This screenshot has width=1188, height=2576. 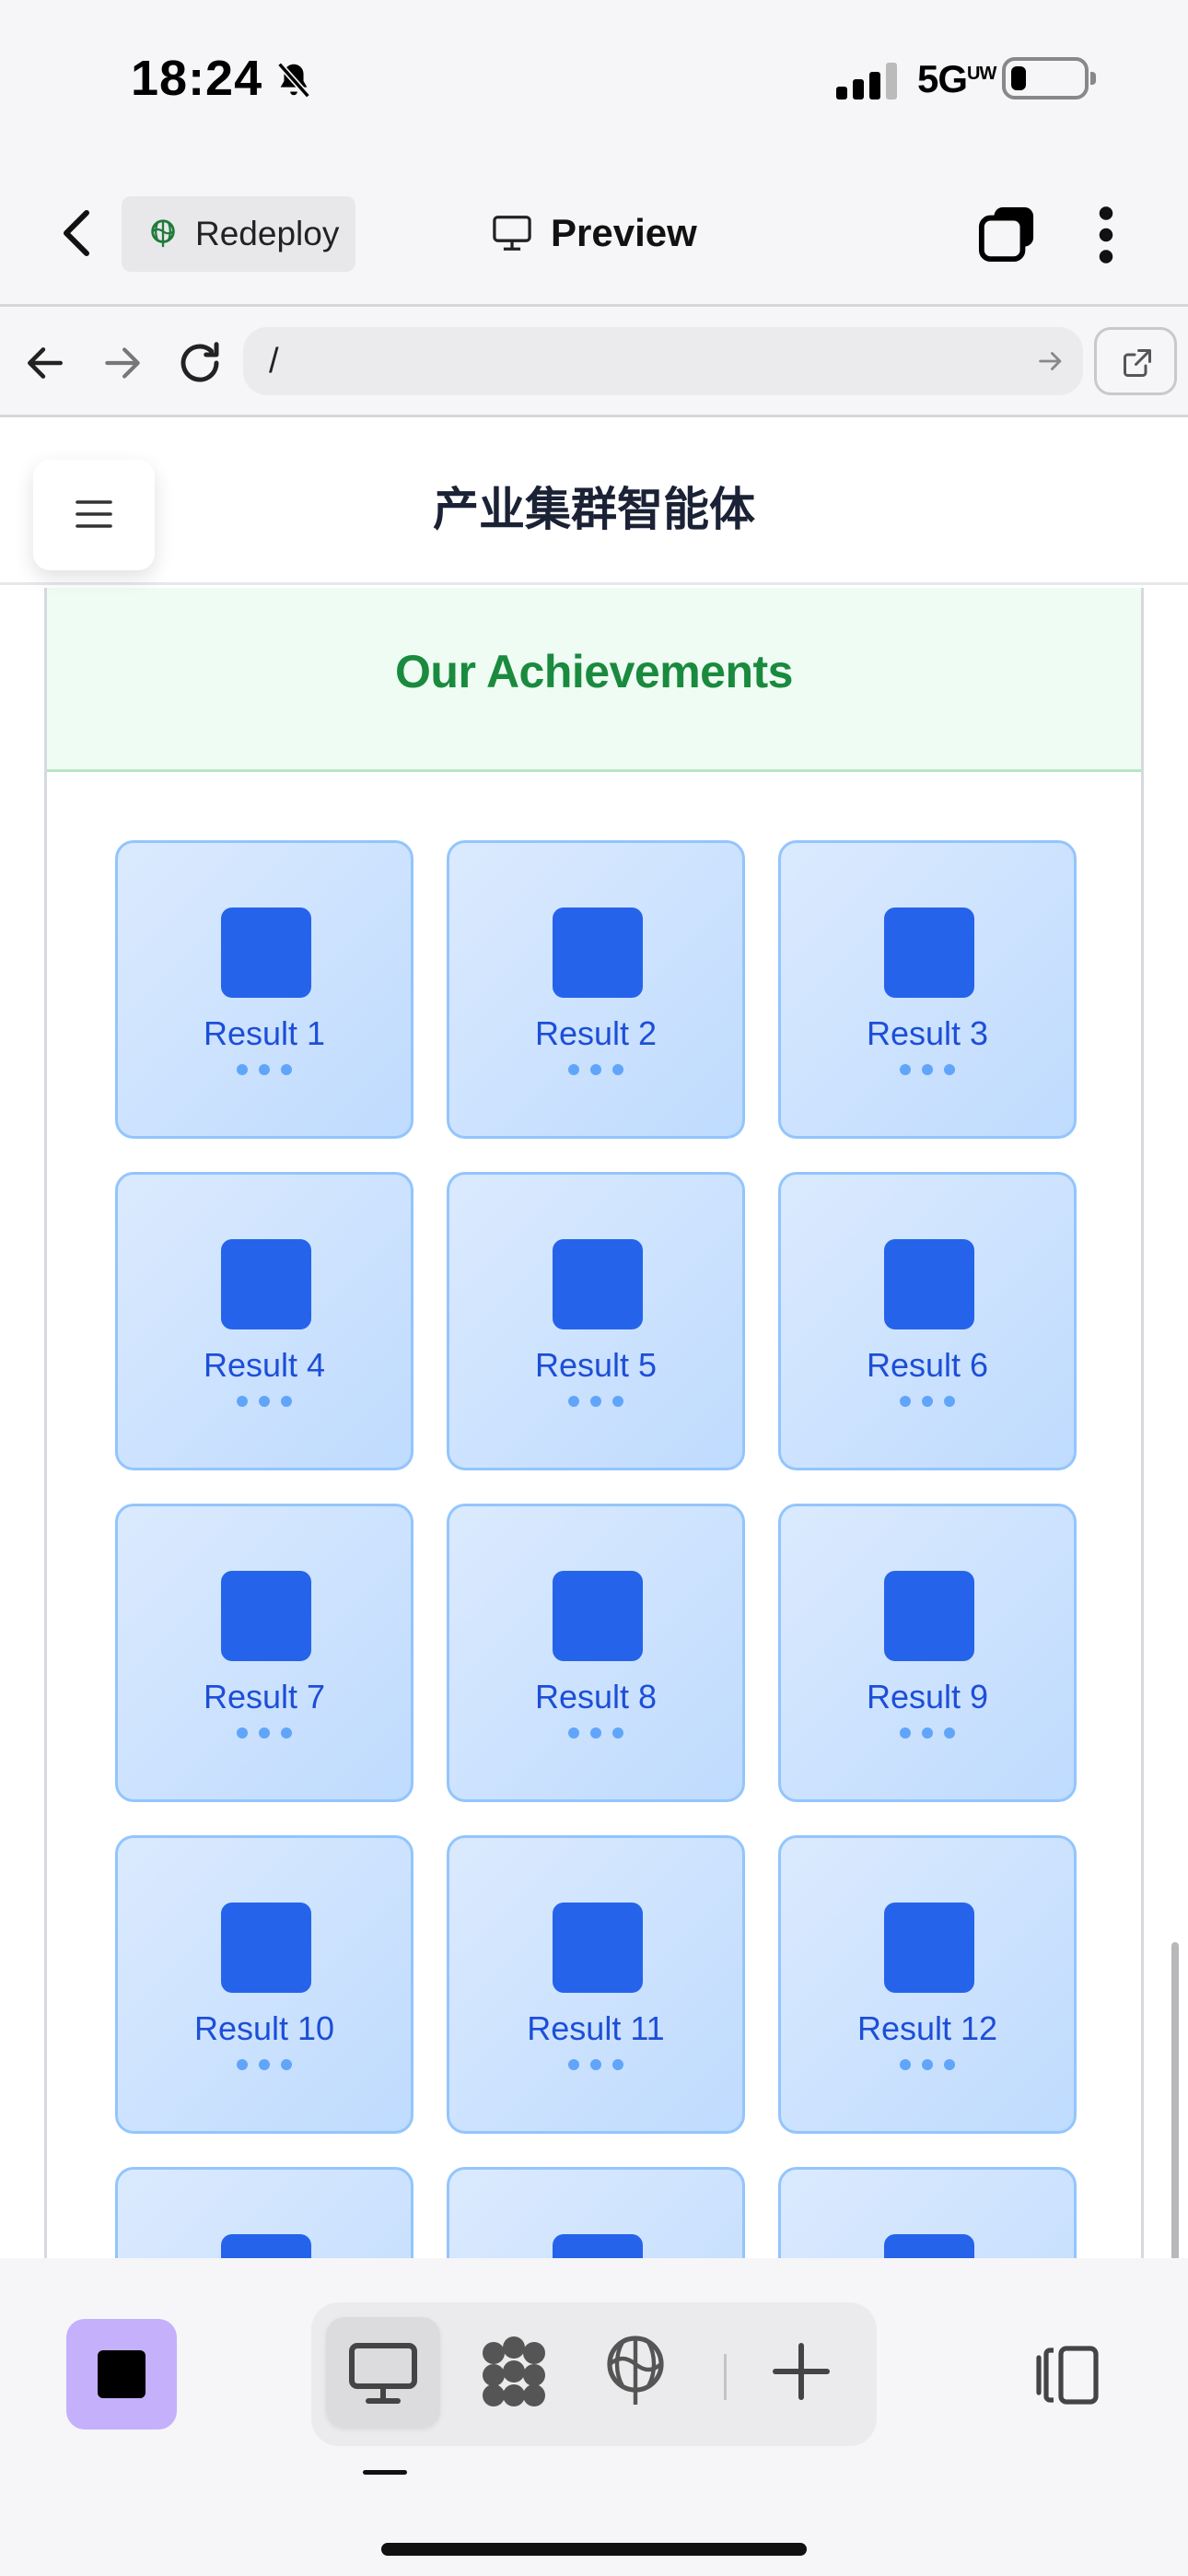 I want to click on result-card: Result 9, so click(x=927, y=1653).